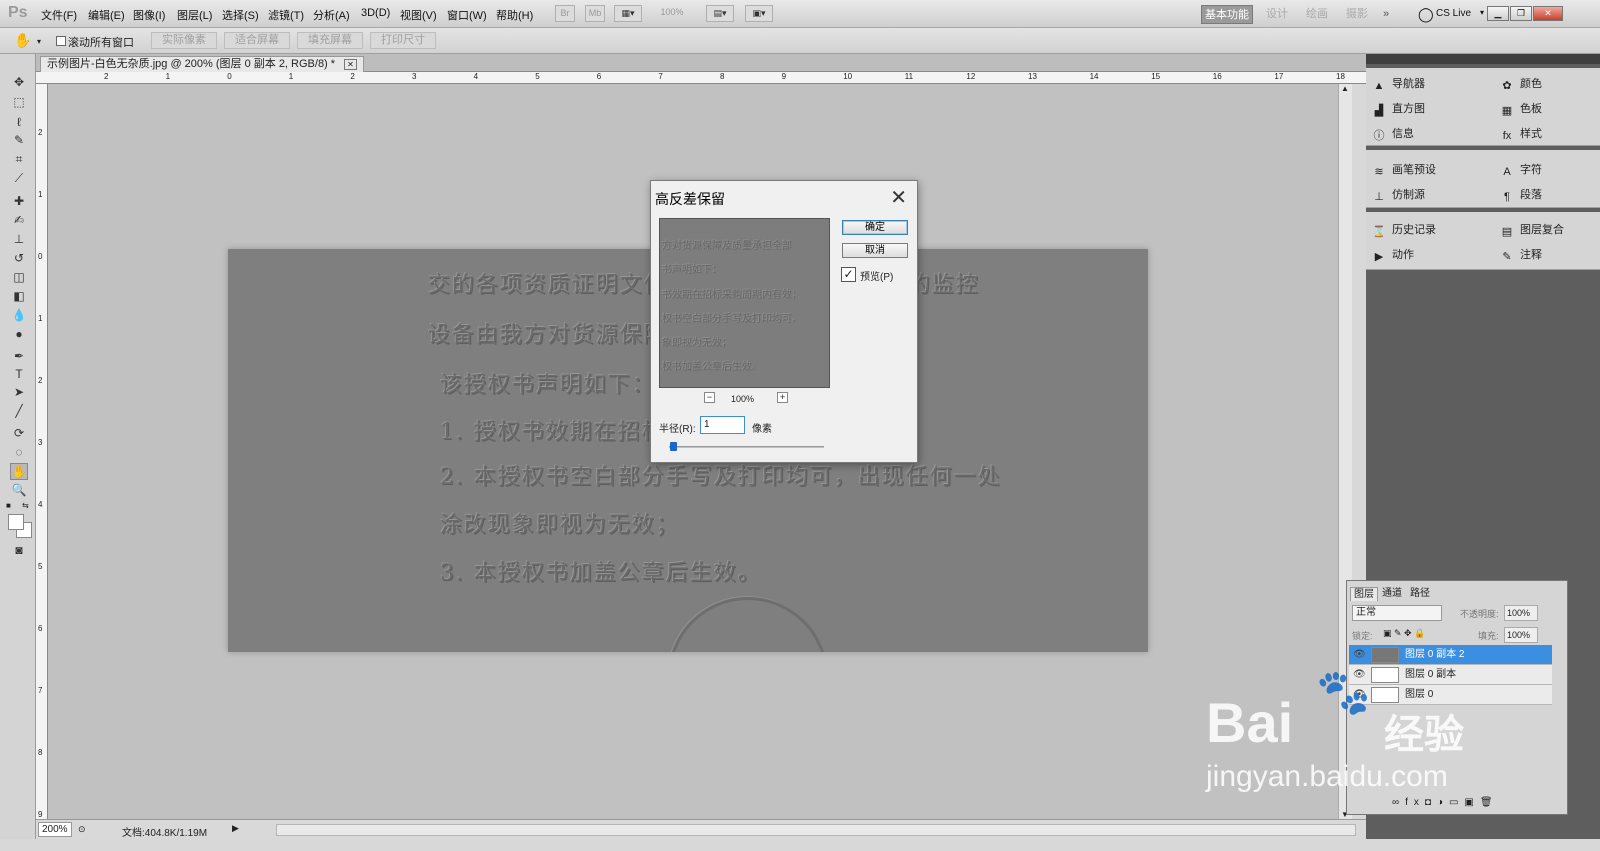  Describe the element at coordinates (19, 296) in the screenshot. I see `gradient-tool-icon: ◧` at that location.